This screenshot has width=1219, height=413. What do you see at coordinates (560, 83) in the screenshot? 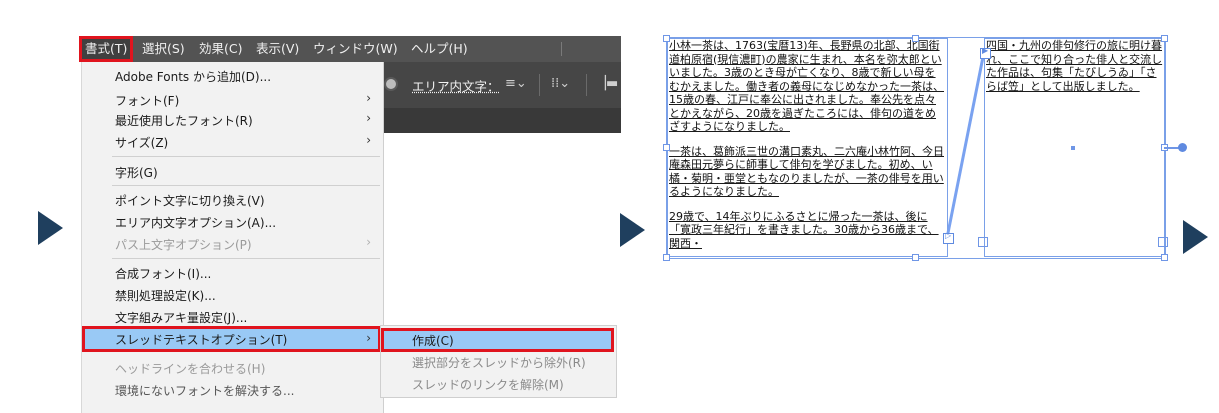
I see `columns-grid-icon: ⁞⁞⌄` at bounding box center [560, 83].